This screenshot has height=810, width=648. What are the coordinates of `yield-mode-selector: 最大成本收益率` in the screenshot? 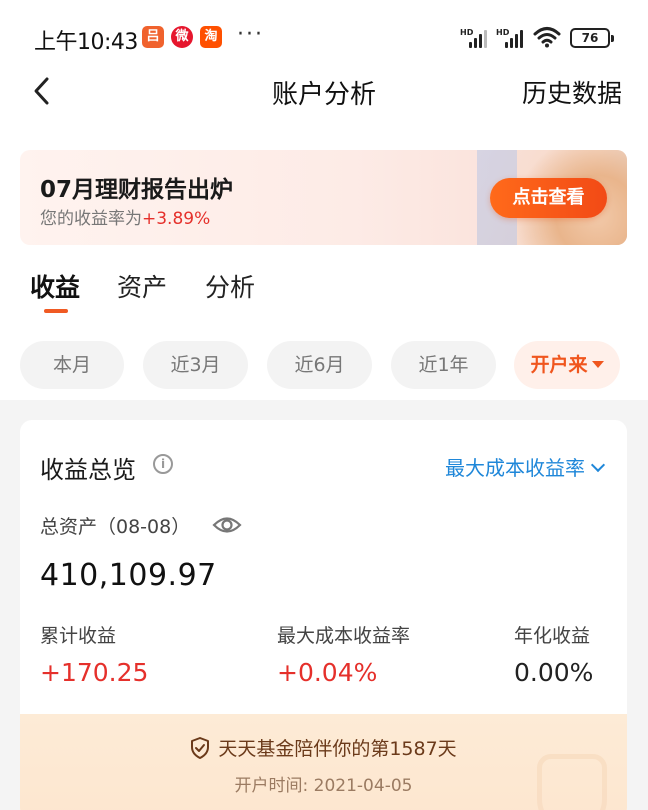 It's located at (525, 466).